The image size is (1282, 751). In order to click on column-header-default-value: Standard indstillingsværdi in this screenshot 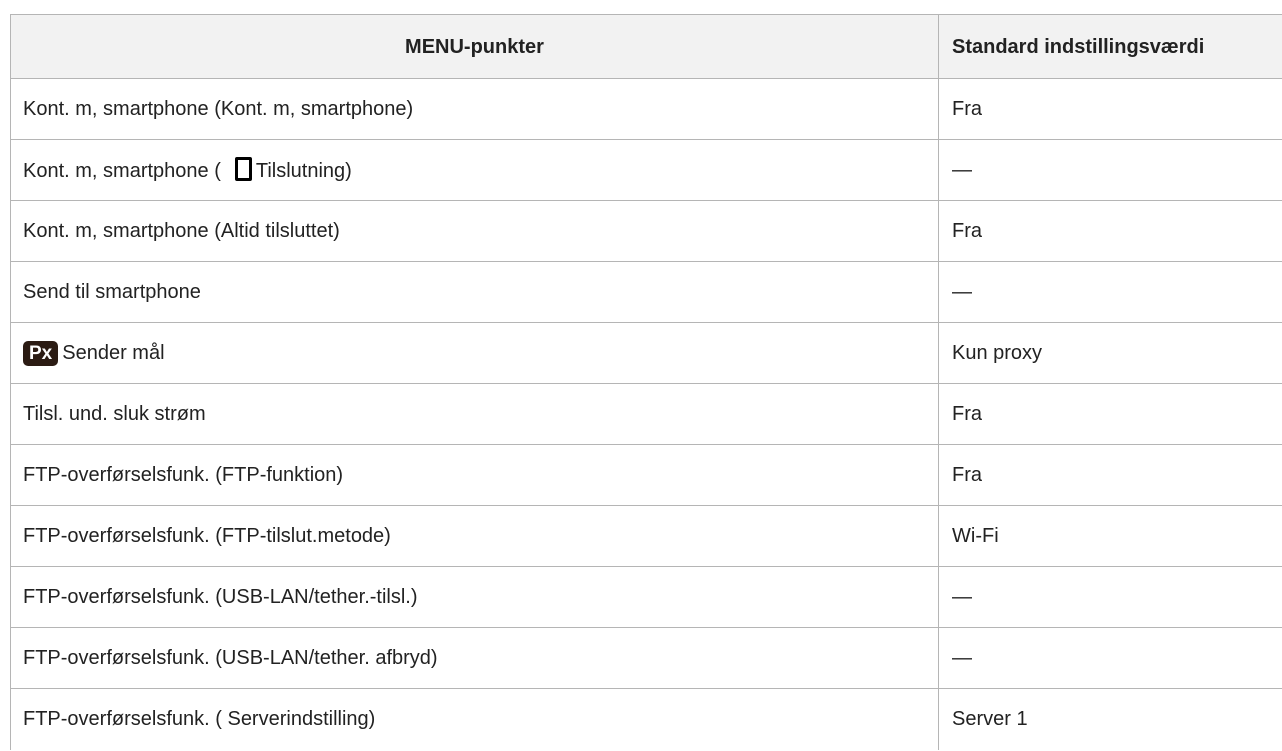, I will do `click(1110, 46)`.